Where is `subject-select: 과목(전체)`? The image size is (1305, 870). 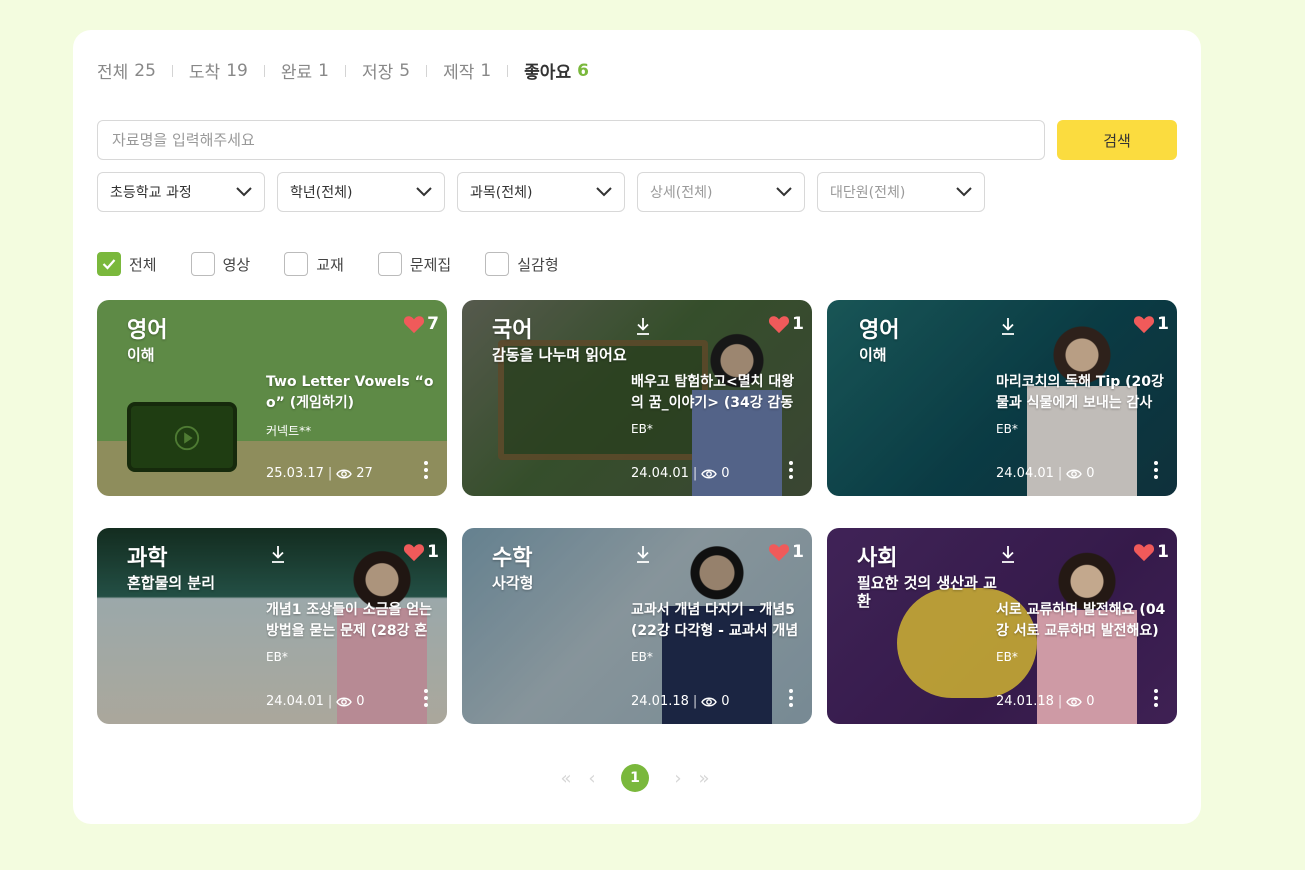 subject-select: 과목(전체) is located at coordinates (541, 192).